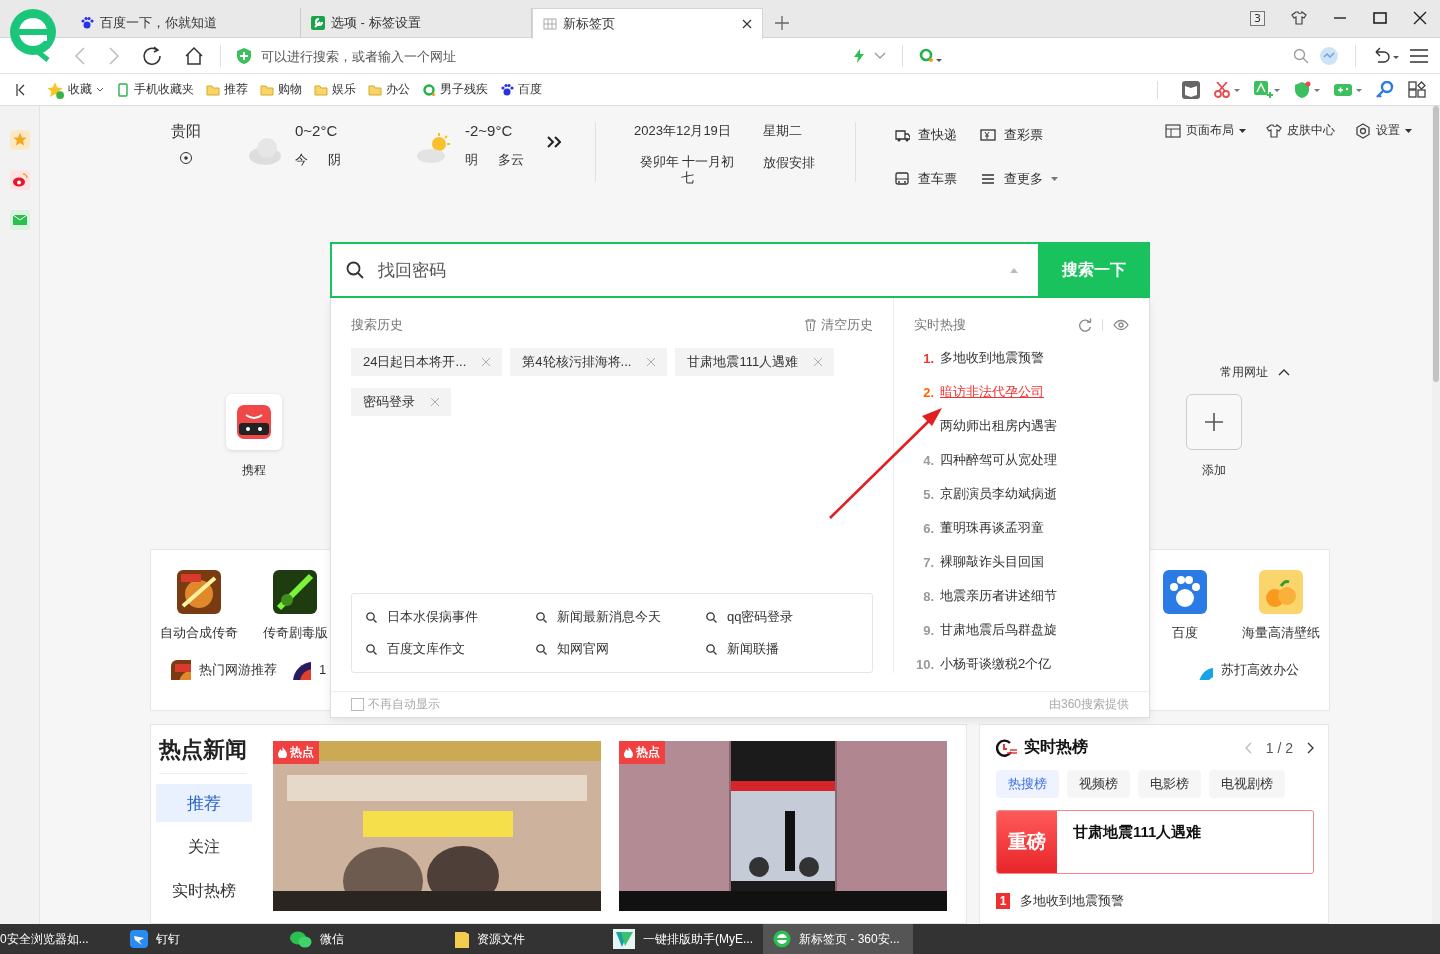 This screenshot has width=1440, height=954. Describe the element at coordinates (1021, 358) in the screenshot. I see `hot-search-item: 1. 多地收到地震预警` at that location.